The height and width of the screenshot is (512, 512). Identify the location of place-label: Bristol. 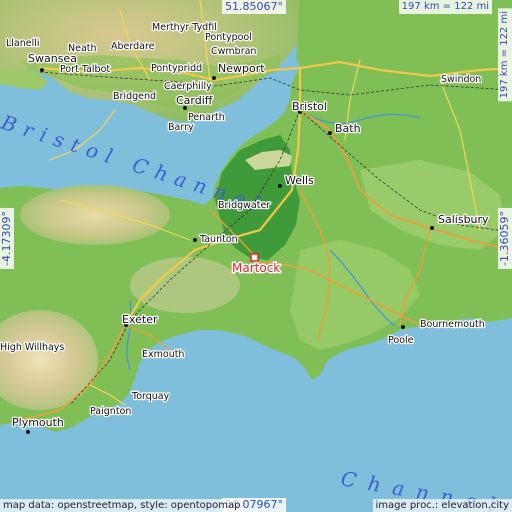
(309, 106).